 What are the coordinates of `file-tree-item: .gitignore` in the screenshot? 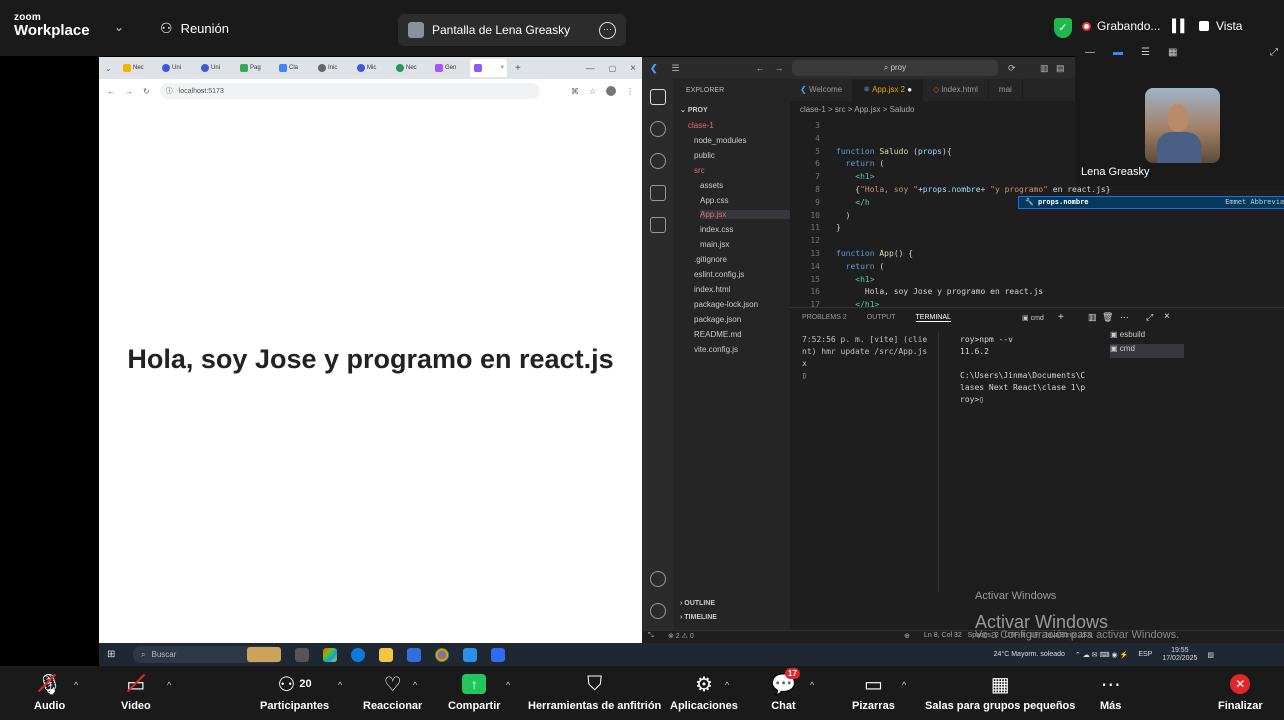 It's located at (710, 259).